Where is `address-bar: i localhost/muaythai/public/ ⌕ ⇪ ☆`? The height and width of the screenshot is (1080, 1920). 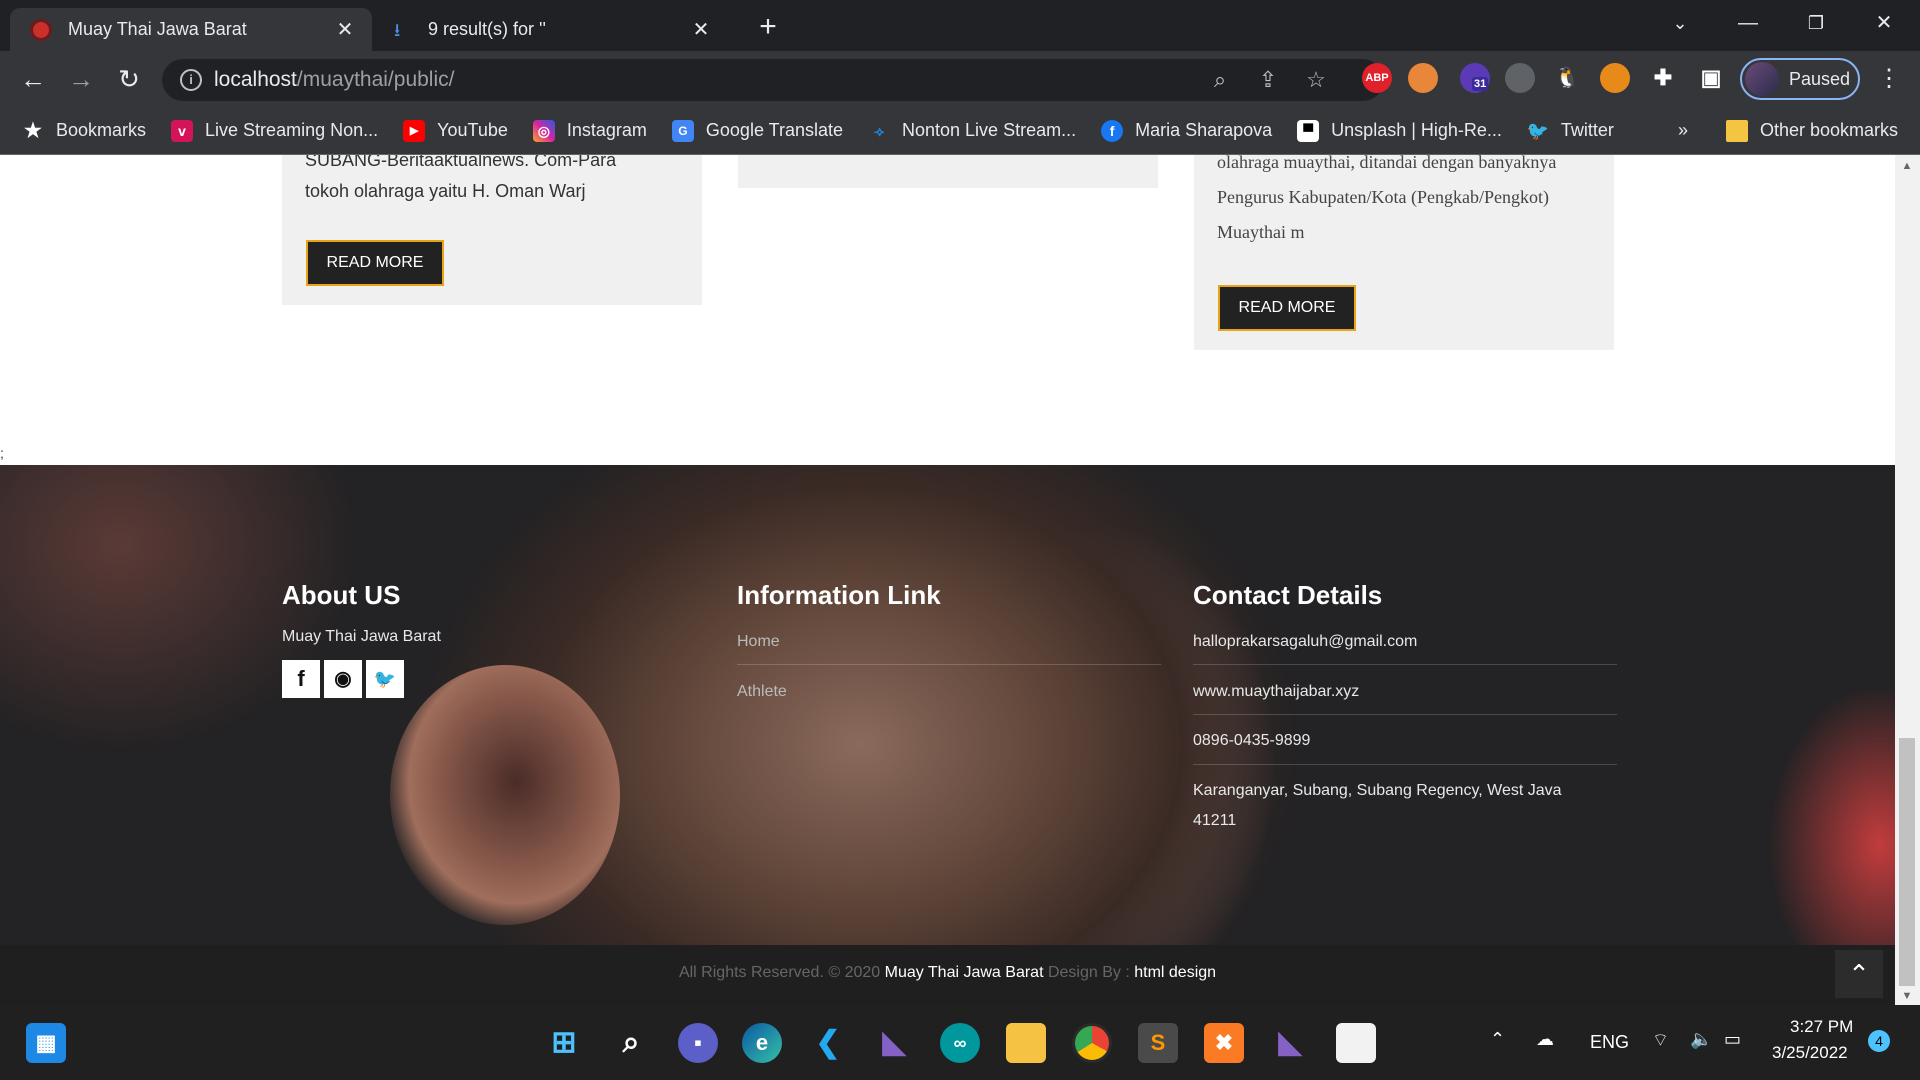
address-bar: i localhost/muaythai/public/ ⌕ ⇪ ☆ is located at coordinates (773, 80).